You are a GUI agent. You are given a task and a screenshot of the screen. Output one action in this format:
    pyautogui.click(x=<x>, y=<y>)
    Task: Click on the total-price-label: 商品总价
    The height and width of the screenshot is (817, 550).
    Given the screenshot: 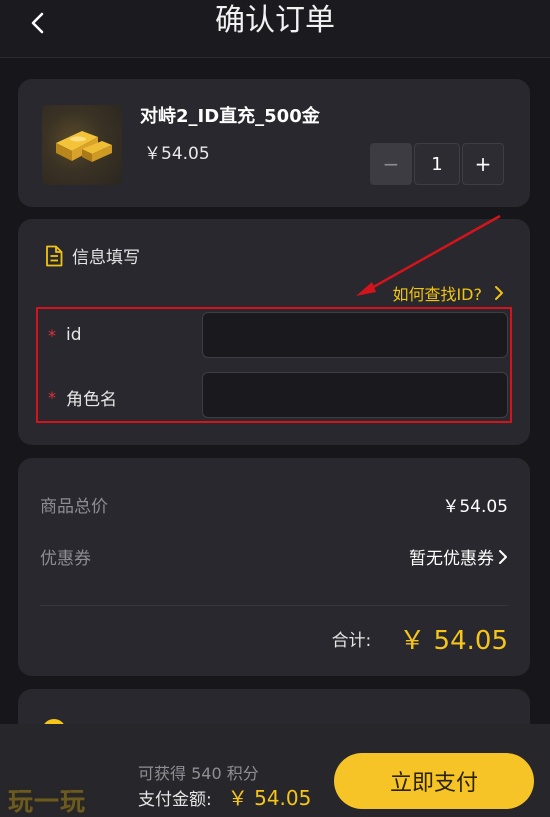 What is the action you would take?
    pyautogui.click(x=74, y=507)
    